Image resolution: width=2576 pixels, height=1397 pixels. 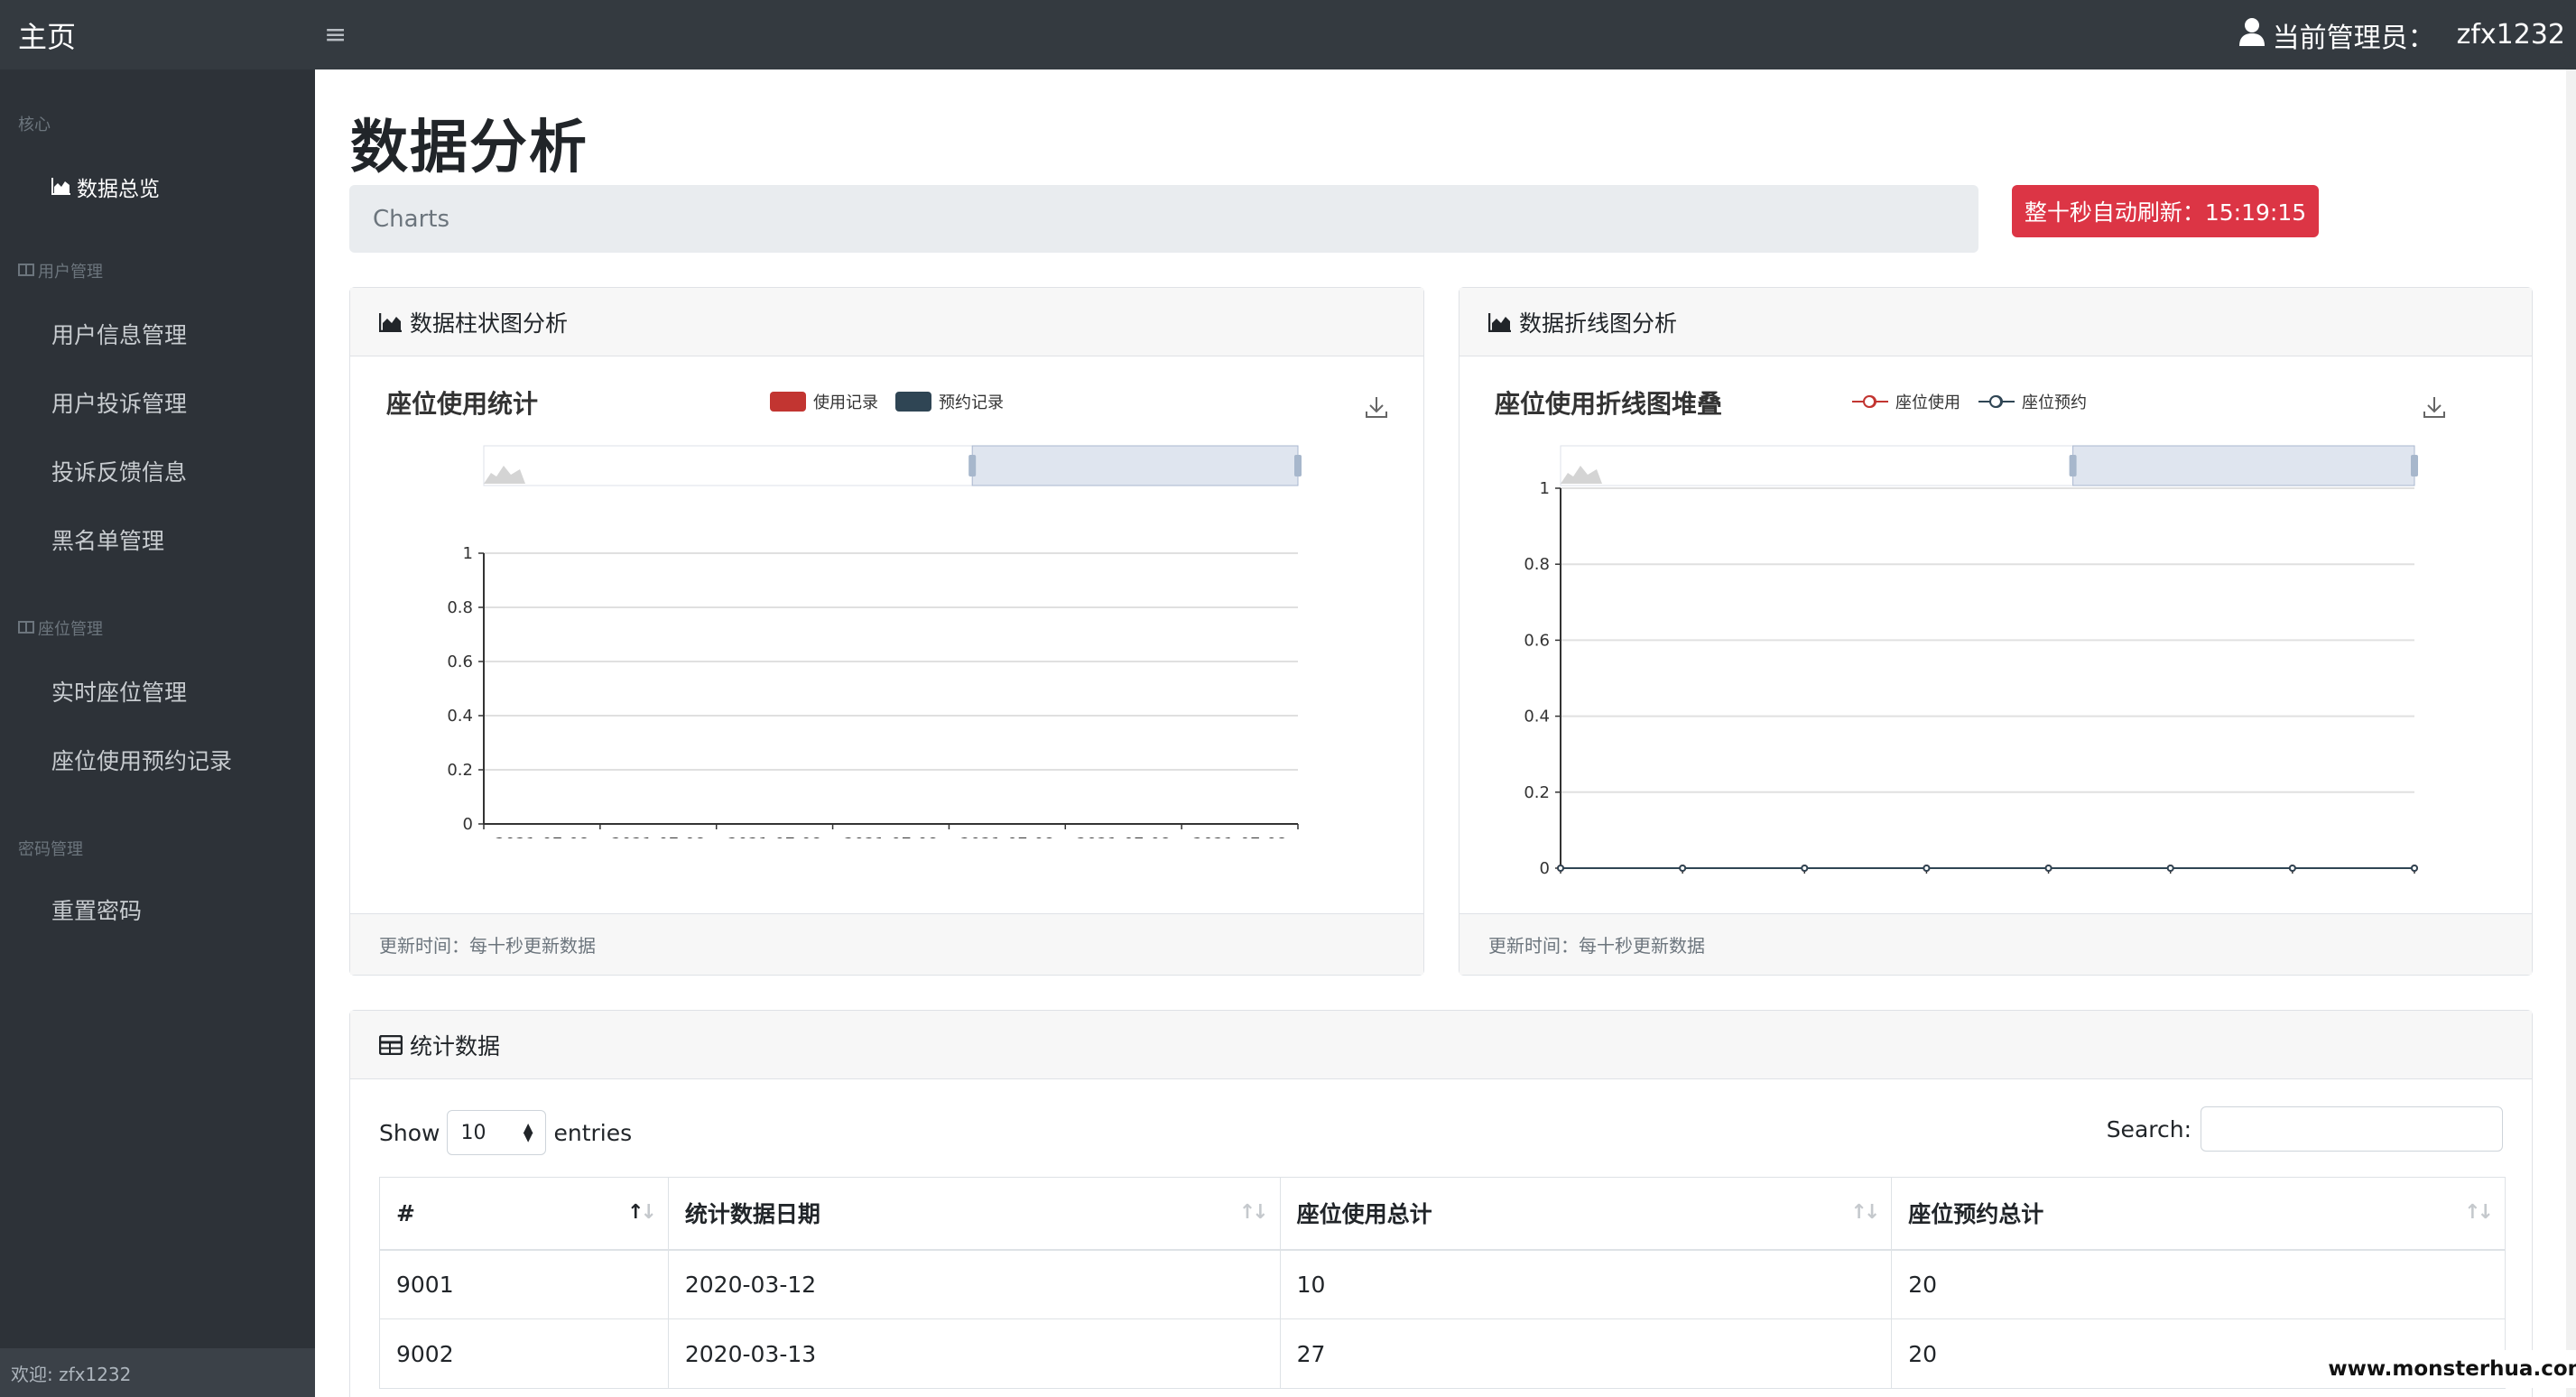 What do you see at coordinates (2353, 38) in the screenshot?
I see `admin-label: 当前管理员：` at bounding box center [2353, 38].